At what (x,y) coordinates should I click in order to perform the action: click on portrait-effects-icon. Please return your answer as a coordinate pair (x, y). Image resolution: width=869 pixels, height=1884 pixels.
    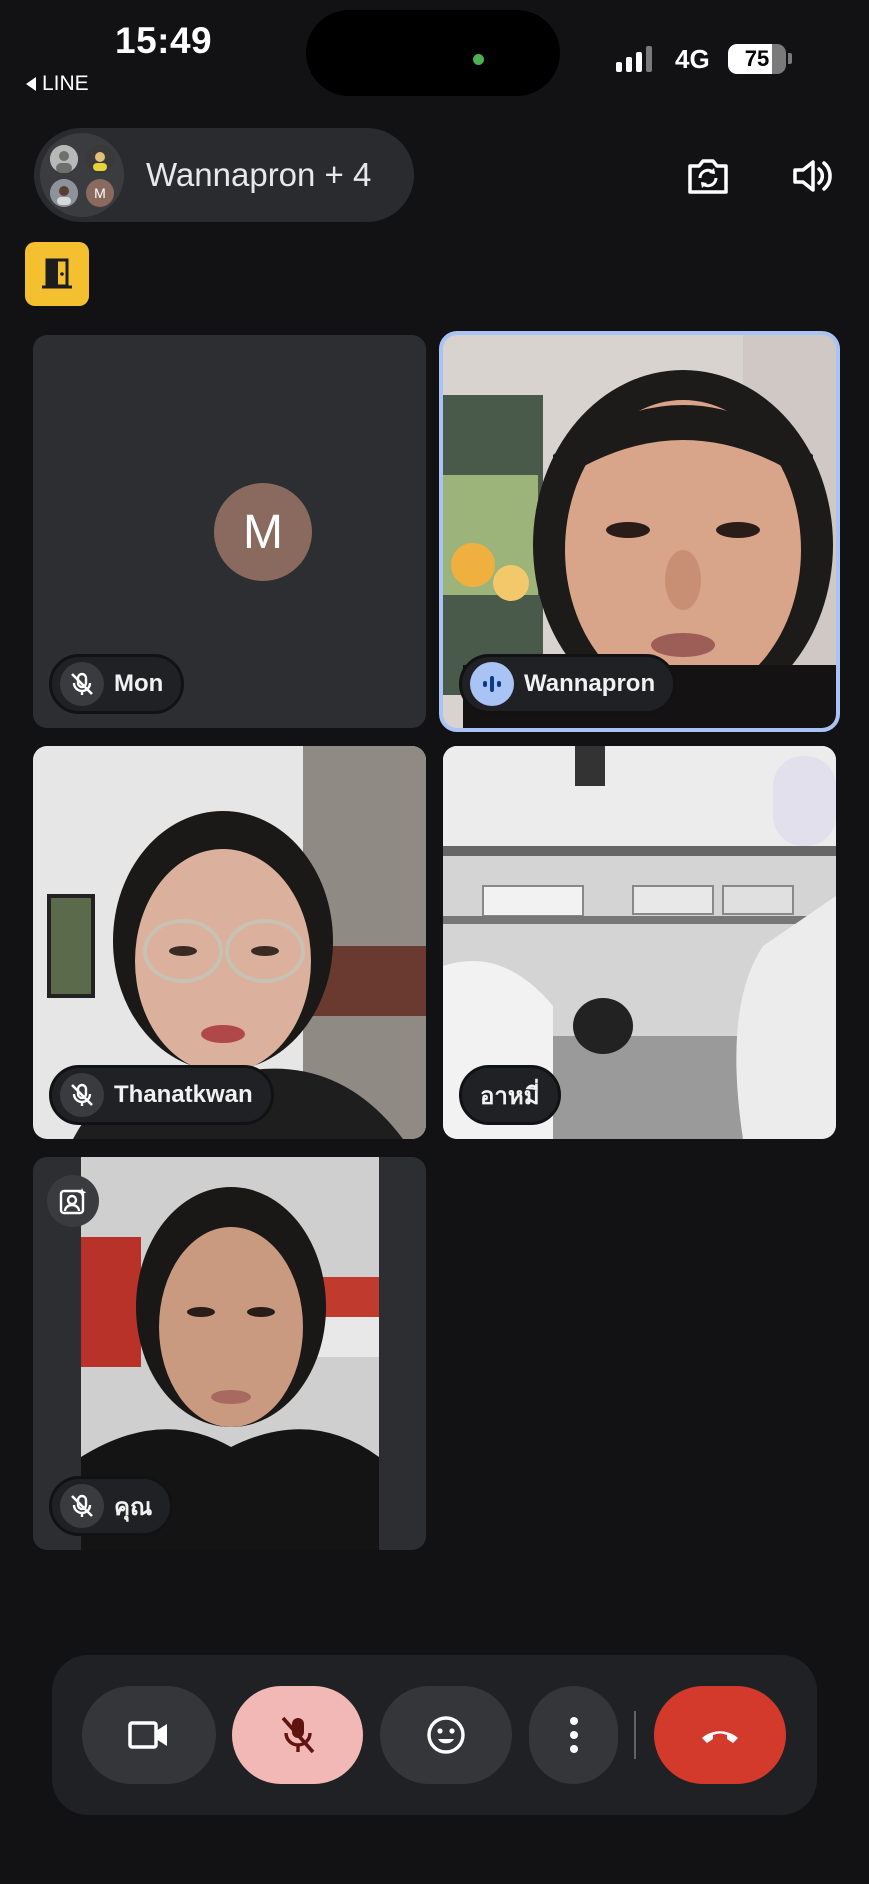
    Looking at the image, I should click on (73, 1201).